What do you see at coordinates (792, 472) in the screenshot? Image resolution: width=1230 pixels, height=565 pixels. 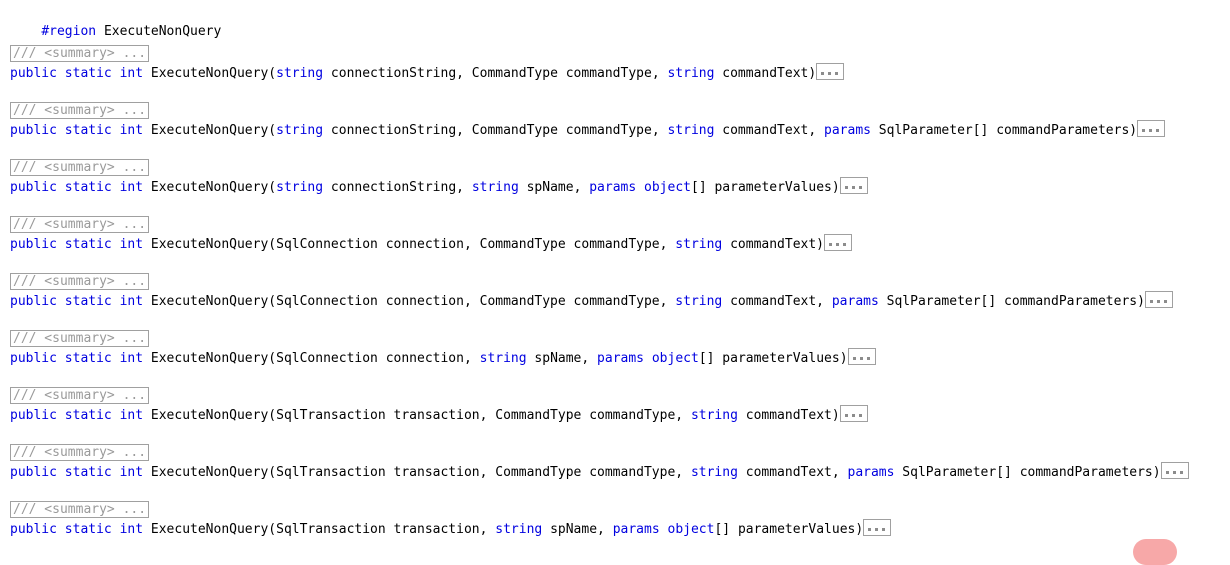 I see `signature-identifier: commandText,` at bounding box center [792, 472].